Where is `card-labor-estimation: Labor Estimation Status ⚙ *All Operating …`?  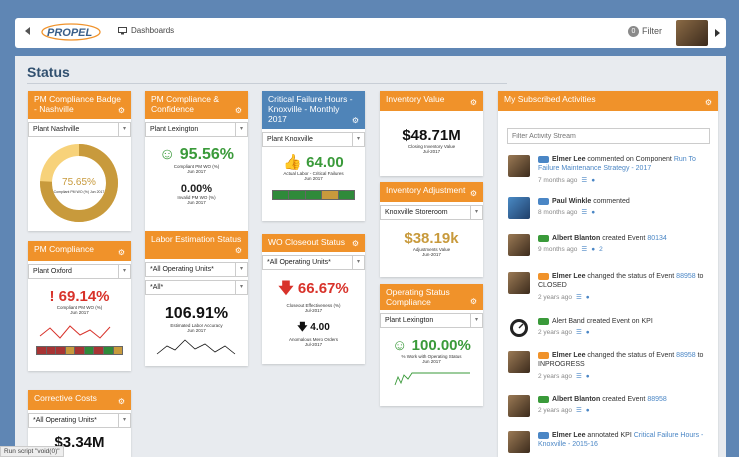
card-labor-estimation: Labor Estimation Status ⚙ *All Operating … is located at coordinates (196, 298).